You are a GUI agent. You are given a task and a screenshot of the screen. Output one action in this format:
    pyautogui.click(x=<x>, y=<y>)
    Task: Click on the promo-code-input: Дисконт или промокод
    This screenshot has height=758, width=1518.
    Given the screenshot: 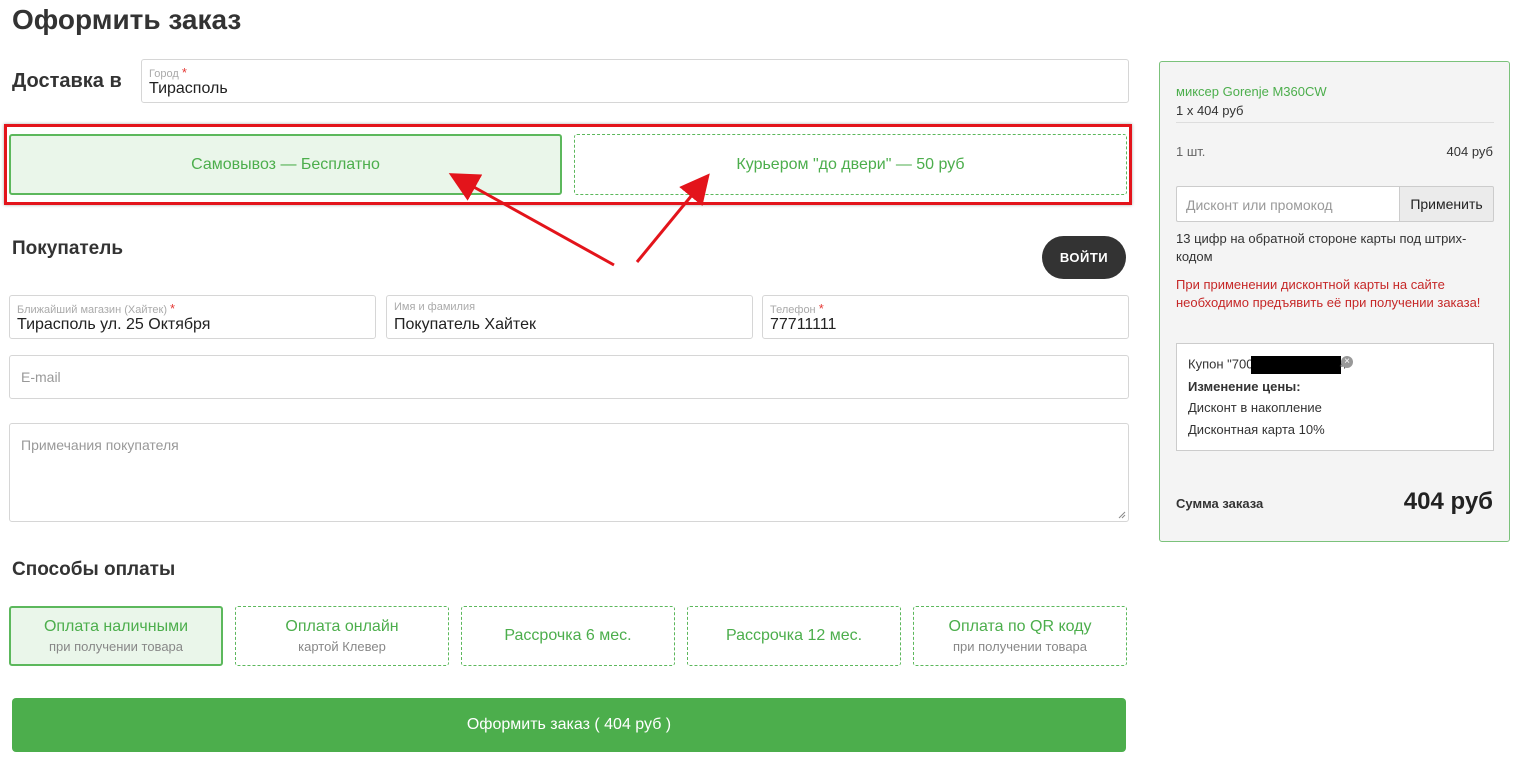 What is the action you would take?
    pyautogui.click(x=1288, y=204)
    